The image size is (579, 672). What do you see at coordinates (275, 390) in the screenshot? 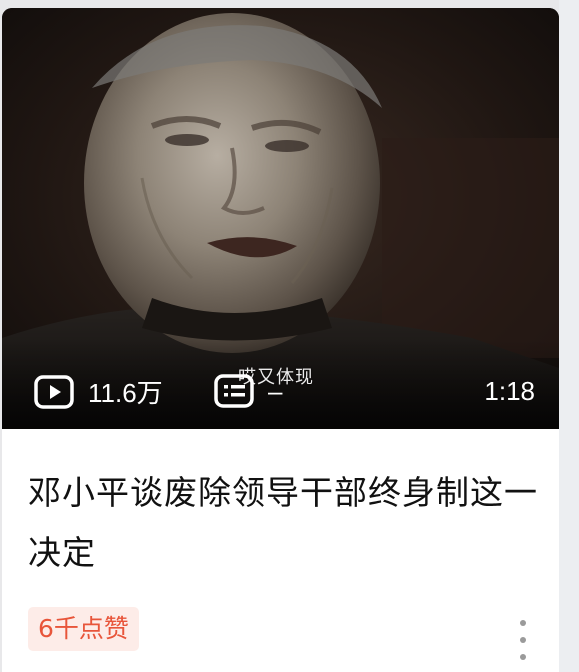
I see `subtitle-dash: –` at bounding box center [275, 390].